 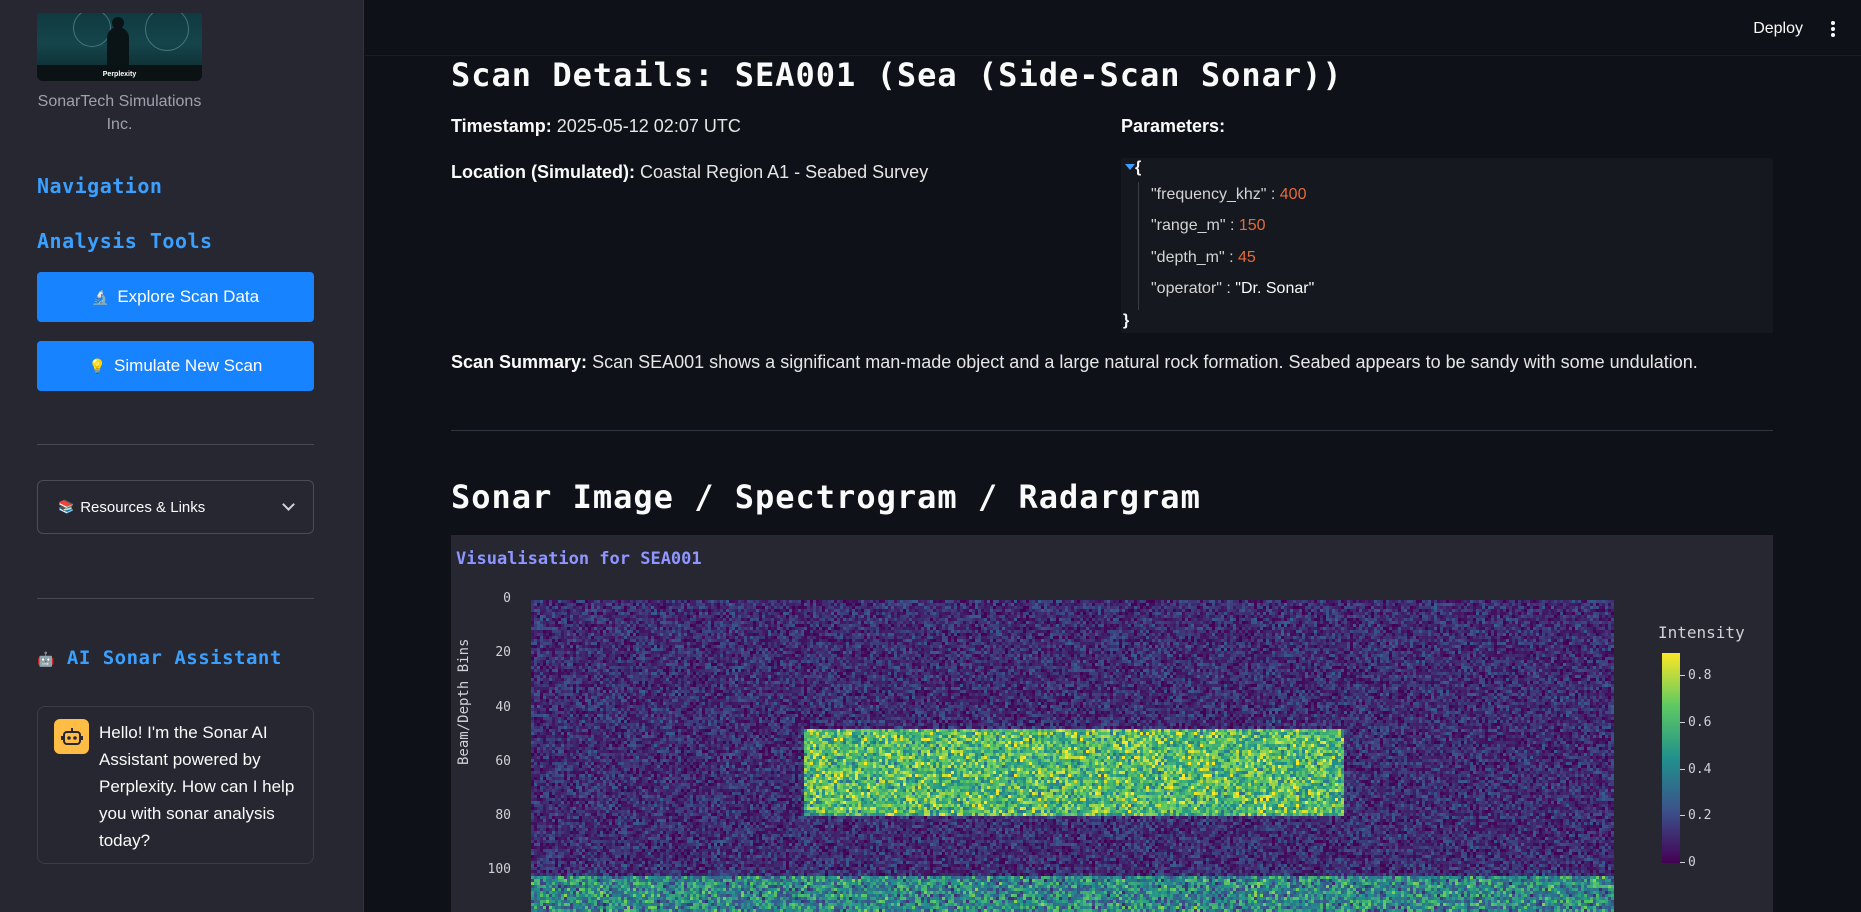 What do you see at coordinates (648, 126) in the screenshot?
I see `timestamp-value: 2025-05-12 02:07 UTC` at bounding box center [648, 126].